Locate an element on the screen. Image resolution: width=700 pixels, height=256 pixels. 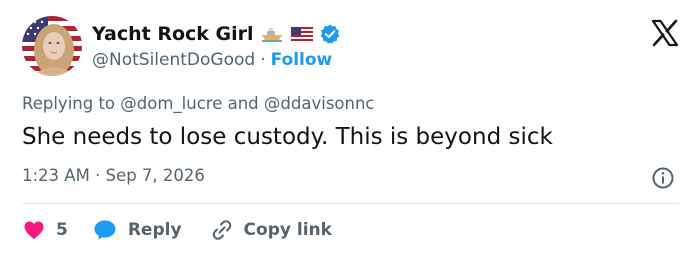
x-logo-icon is located at coordinates (665, 33).